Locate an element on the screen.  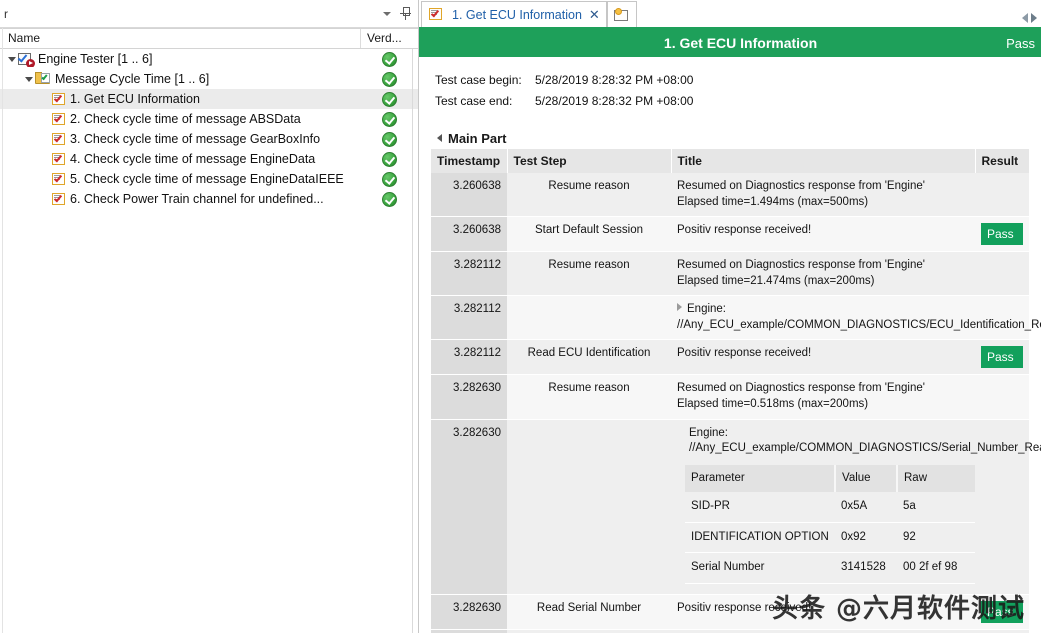
panel-pin-button is located at coordinates (405, 14).